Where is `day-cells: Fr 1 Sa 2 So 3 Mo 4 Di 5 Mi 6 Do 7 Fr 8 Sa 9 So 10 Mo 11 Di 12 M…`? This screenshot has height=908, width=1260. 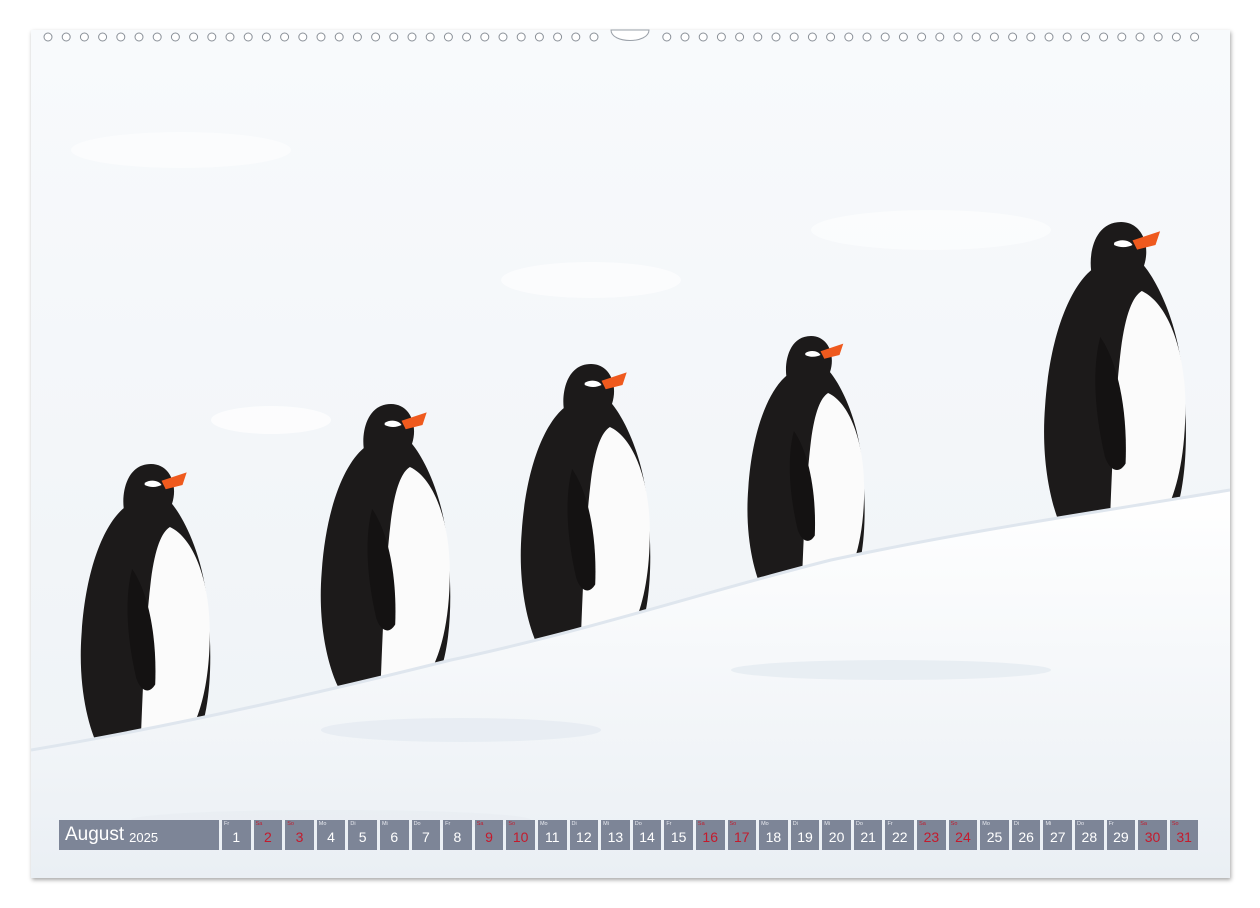
day-cells: Fr 1 Sa 2 So 3 Mo 4 Di 5 Mi 6 Do 7 Fr 8 Sa 9 So 10 Mo 11 Di 12 M… is located at coordinates (710, 835).